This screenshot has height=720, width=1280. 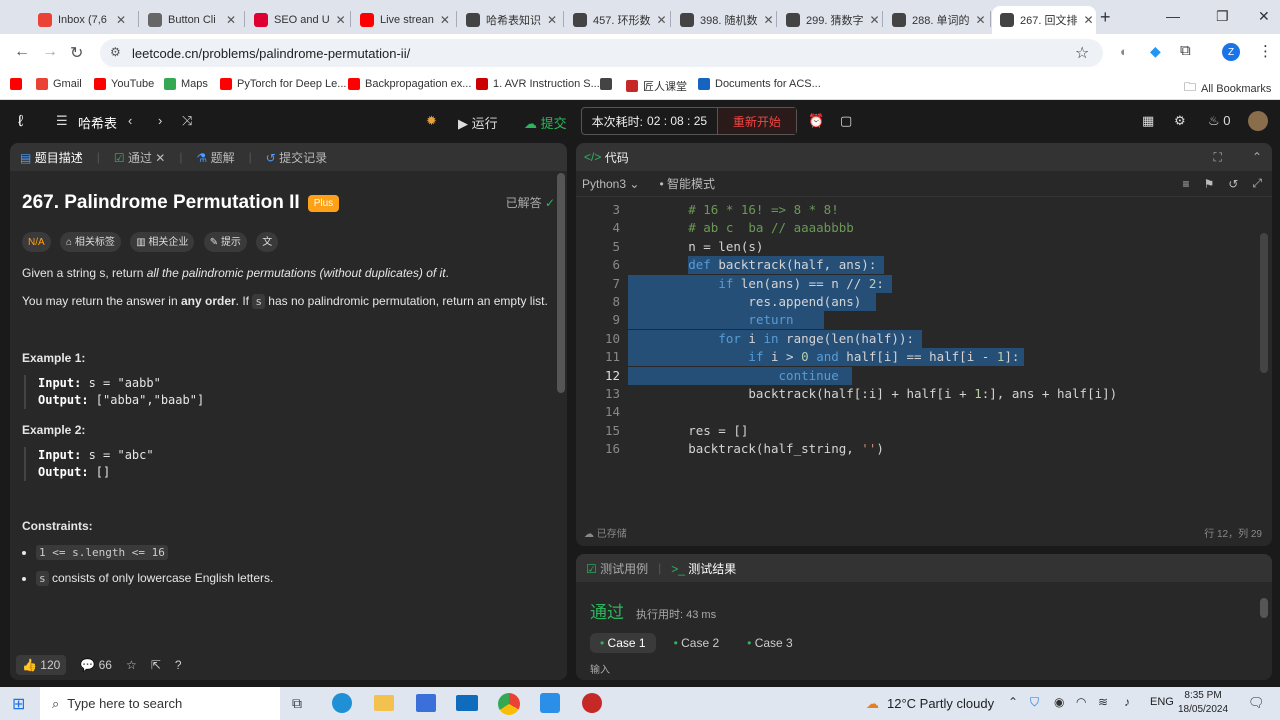 I want to click on browser-tab: Live strean ✕, so click(x=404, y=20).